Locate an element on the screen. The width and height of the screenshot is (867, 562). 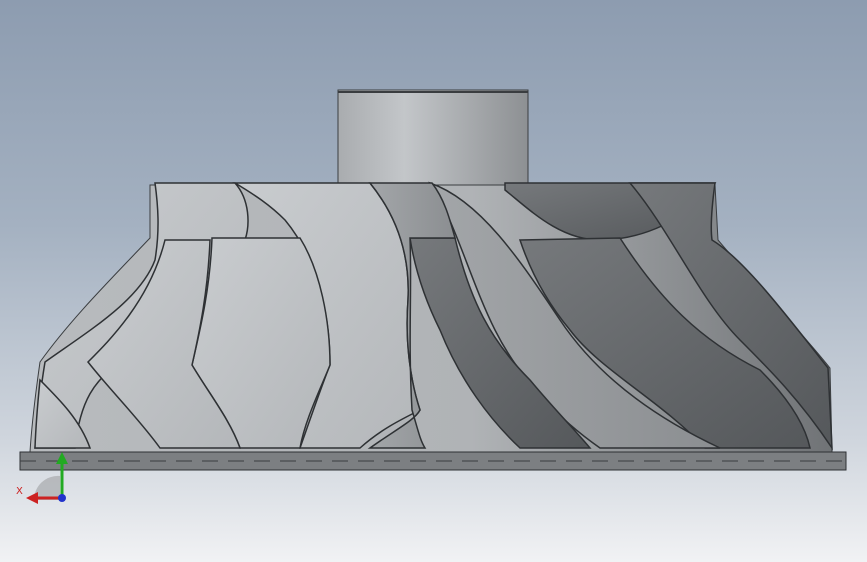
impeller-shaft is located at coordinates (433, 137).